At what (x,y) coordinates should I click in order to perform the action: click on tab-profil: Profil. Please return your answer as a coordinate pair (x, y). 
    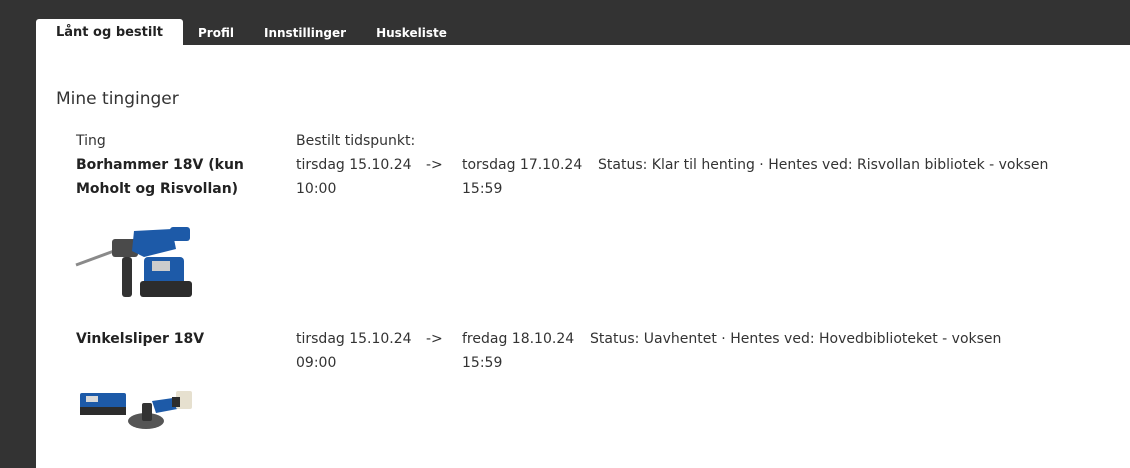
    Looking at the image, I should click on (216, 32).